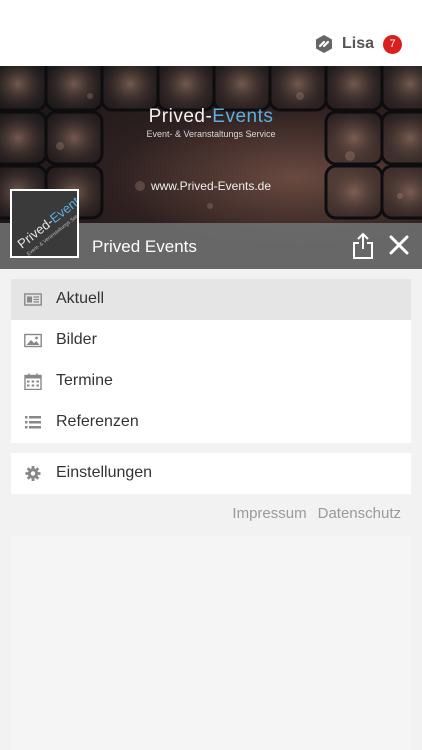 The width and height of the screenshot is (422, 750). I want to click on brand-name-part2: Events, so click(243, 116).